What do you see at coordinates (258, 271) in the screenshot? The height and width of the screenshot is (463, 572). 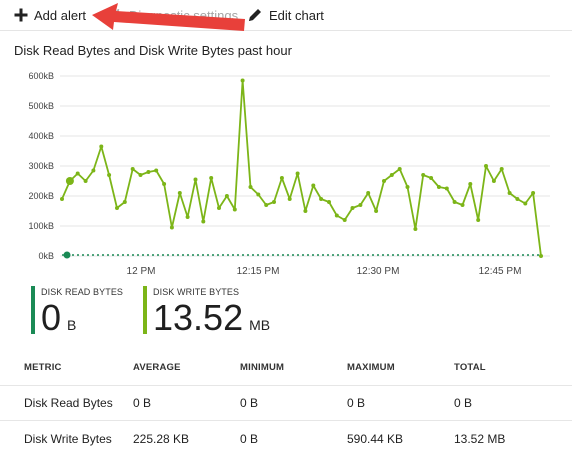 I see `x-tick-label: 12:15 PM` at bounding box center [258, 271].